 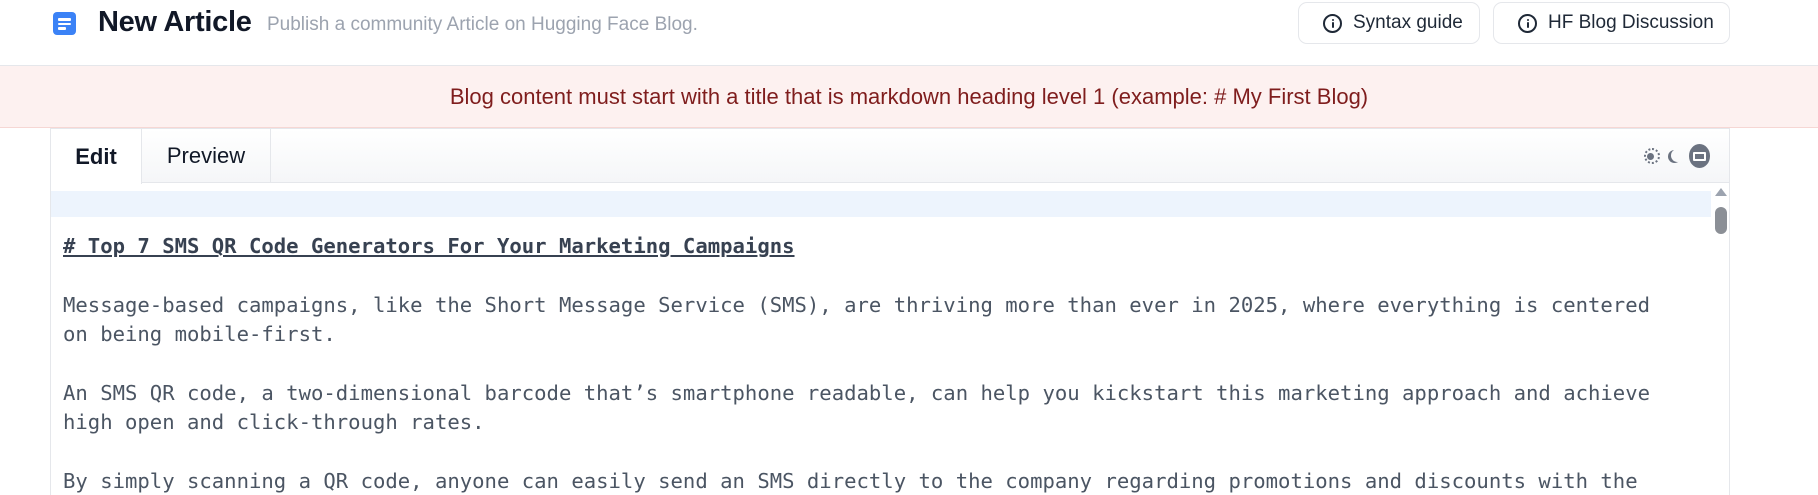 I want to click on syntax-guide-button: Syntax guide, so click(x=1389, y=23).